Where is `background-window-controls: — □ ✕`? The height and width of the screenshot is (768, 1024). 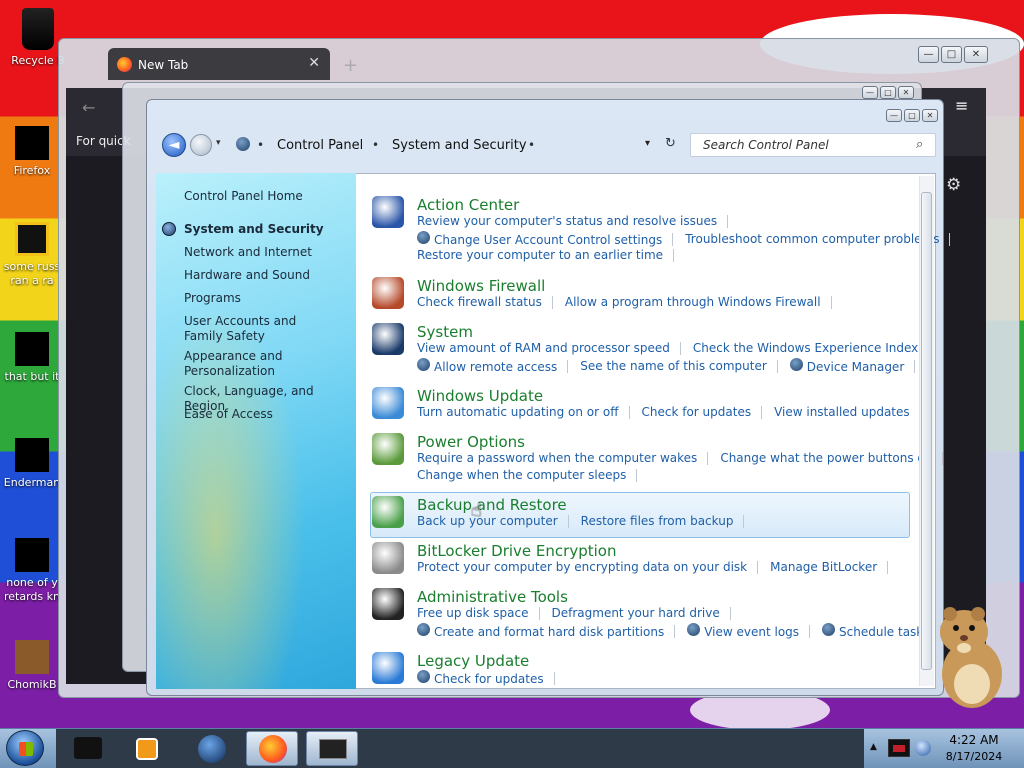 background-window-controls: — □ ✕ is located at coordinates (888, 92).